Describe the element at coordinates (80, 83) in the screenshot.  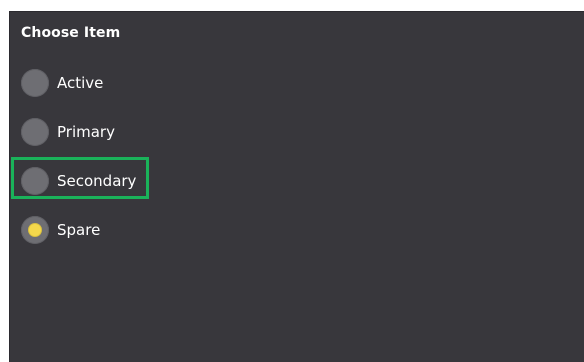
I see `radio-label-active: Active` at that location.